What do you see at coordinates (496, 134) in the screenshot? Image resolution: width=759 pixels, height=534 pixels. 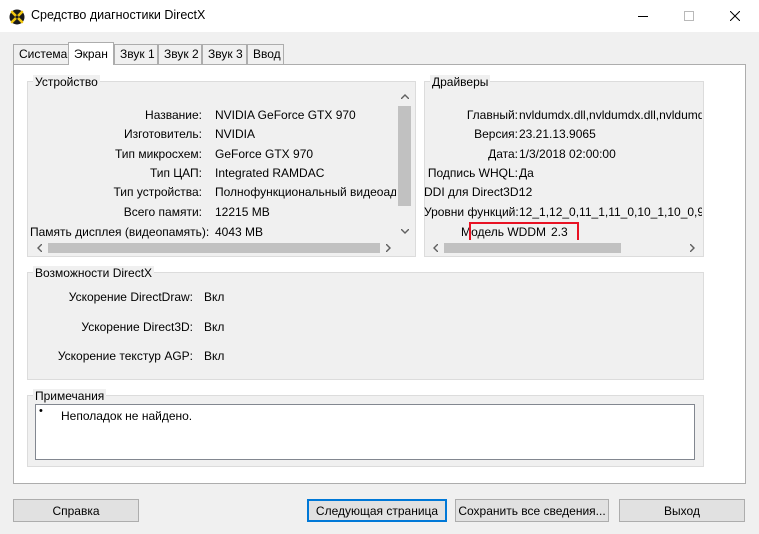 I see `driver-version-label: Версия:` at bounding box center [496, 134].